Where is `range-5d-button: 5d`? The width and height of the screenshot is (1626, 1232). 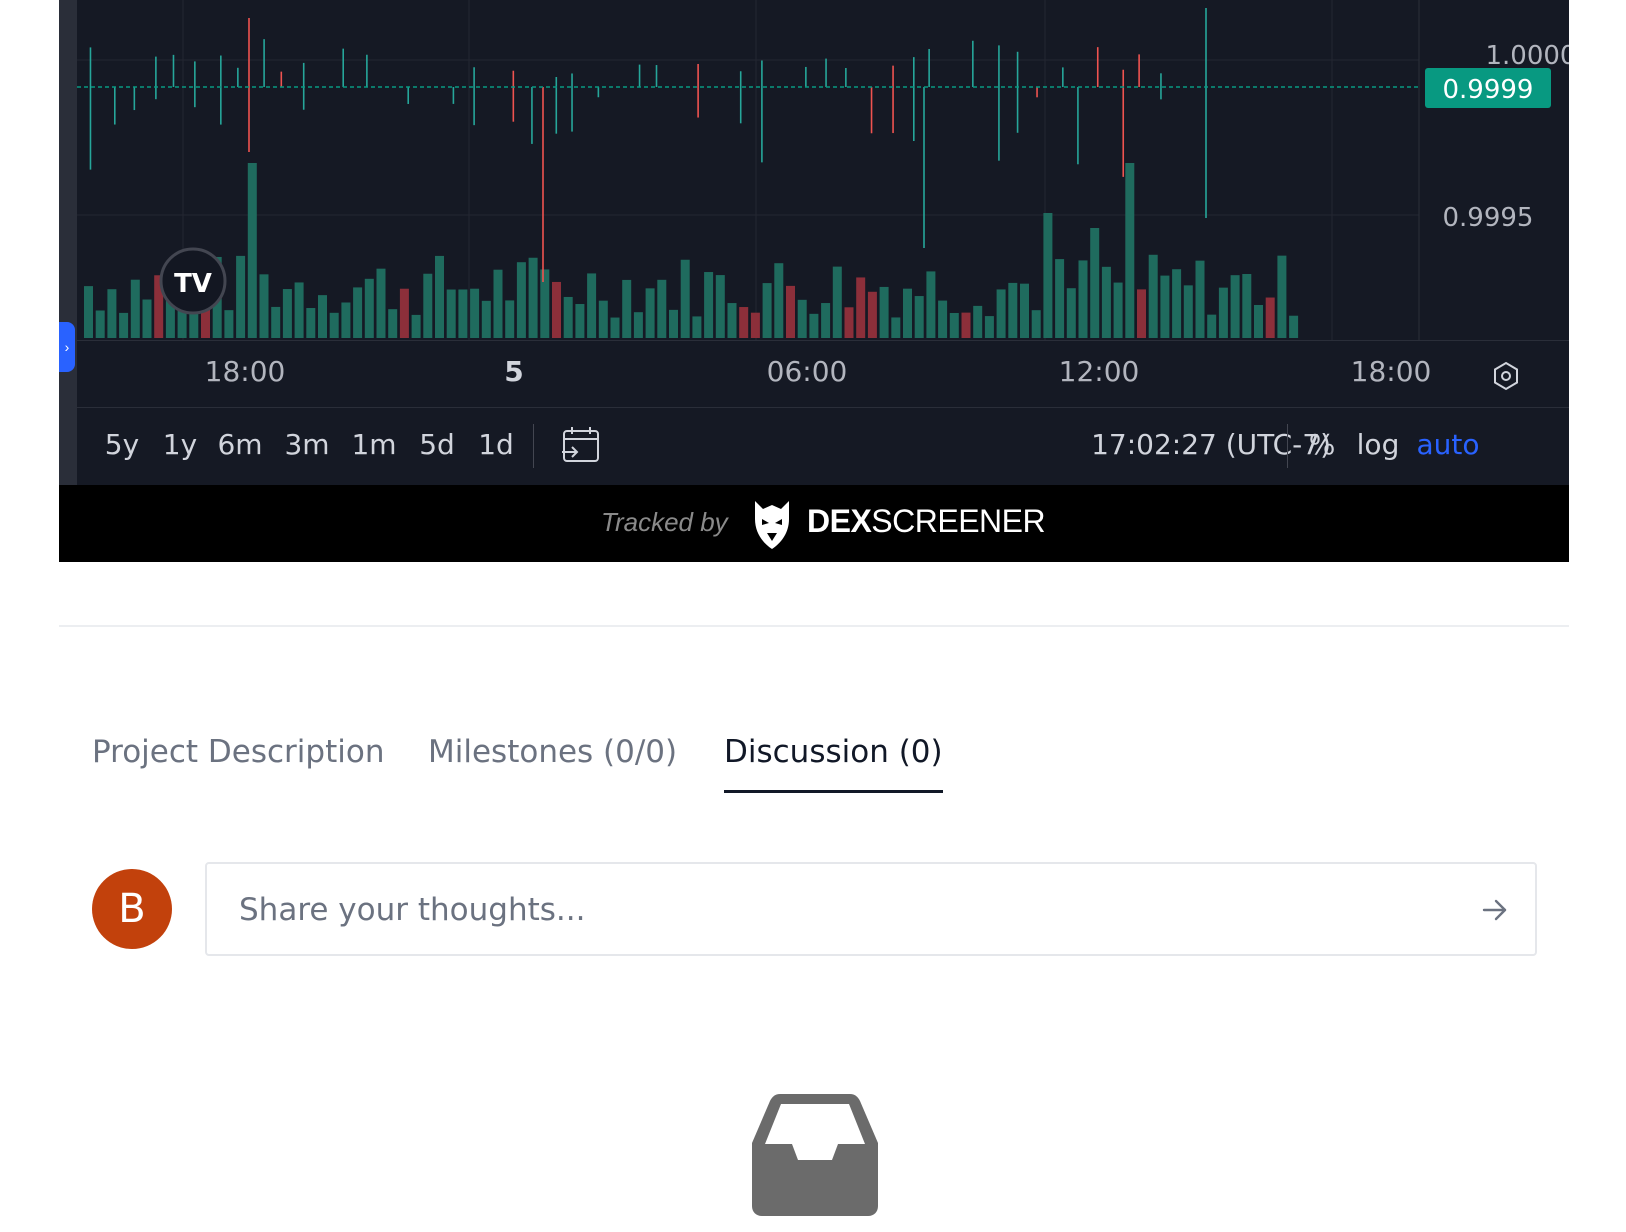
range-5d-button: 5d is located at coordinates (437, 444).